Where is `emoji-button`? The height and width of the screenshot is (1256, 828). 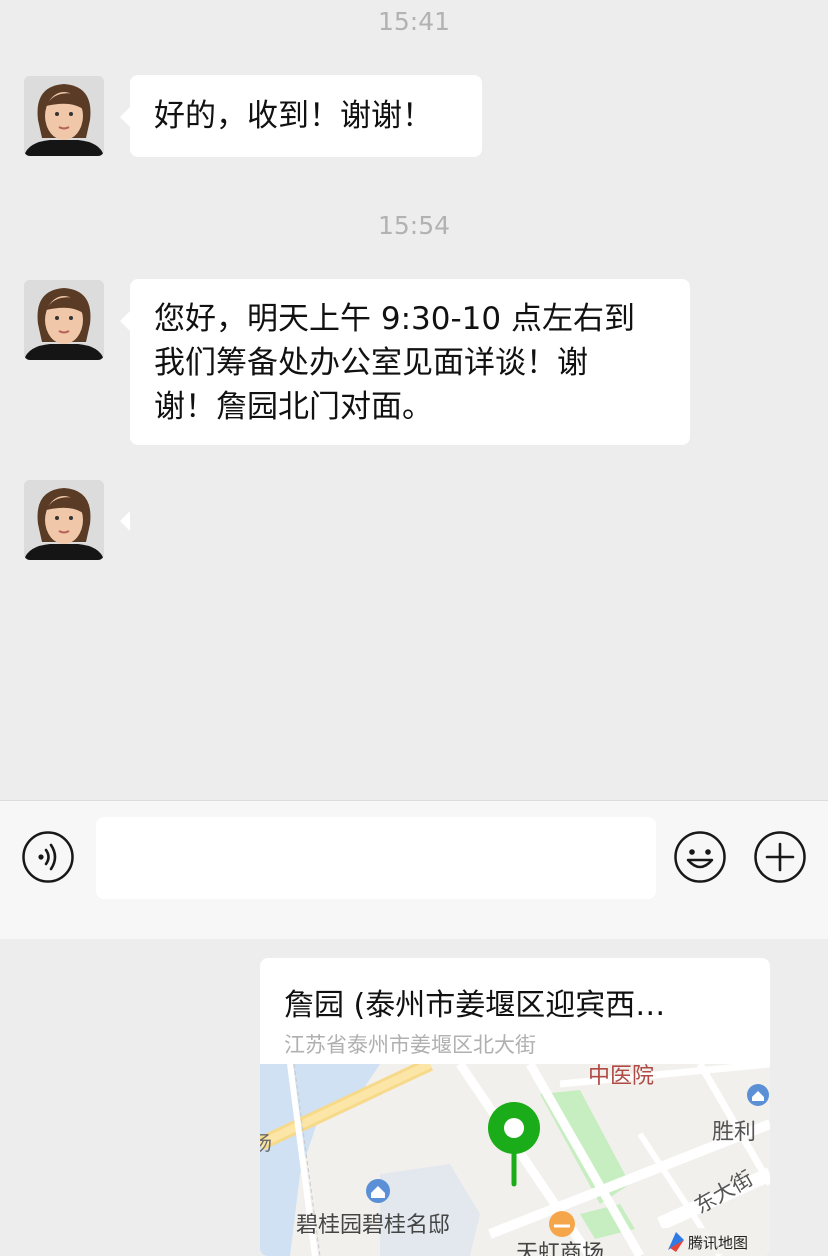 emoji-button is located at coordinates (700, 857).